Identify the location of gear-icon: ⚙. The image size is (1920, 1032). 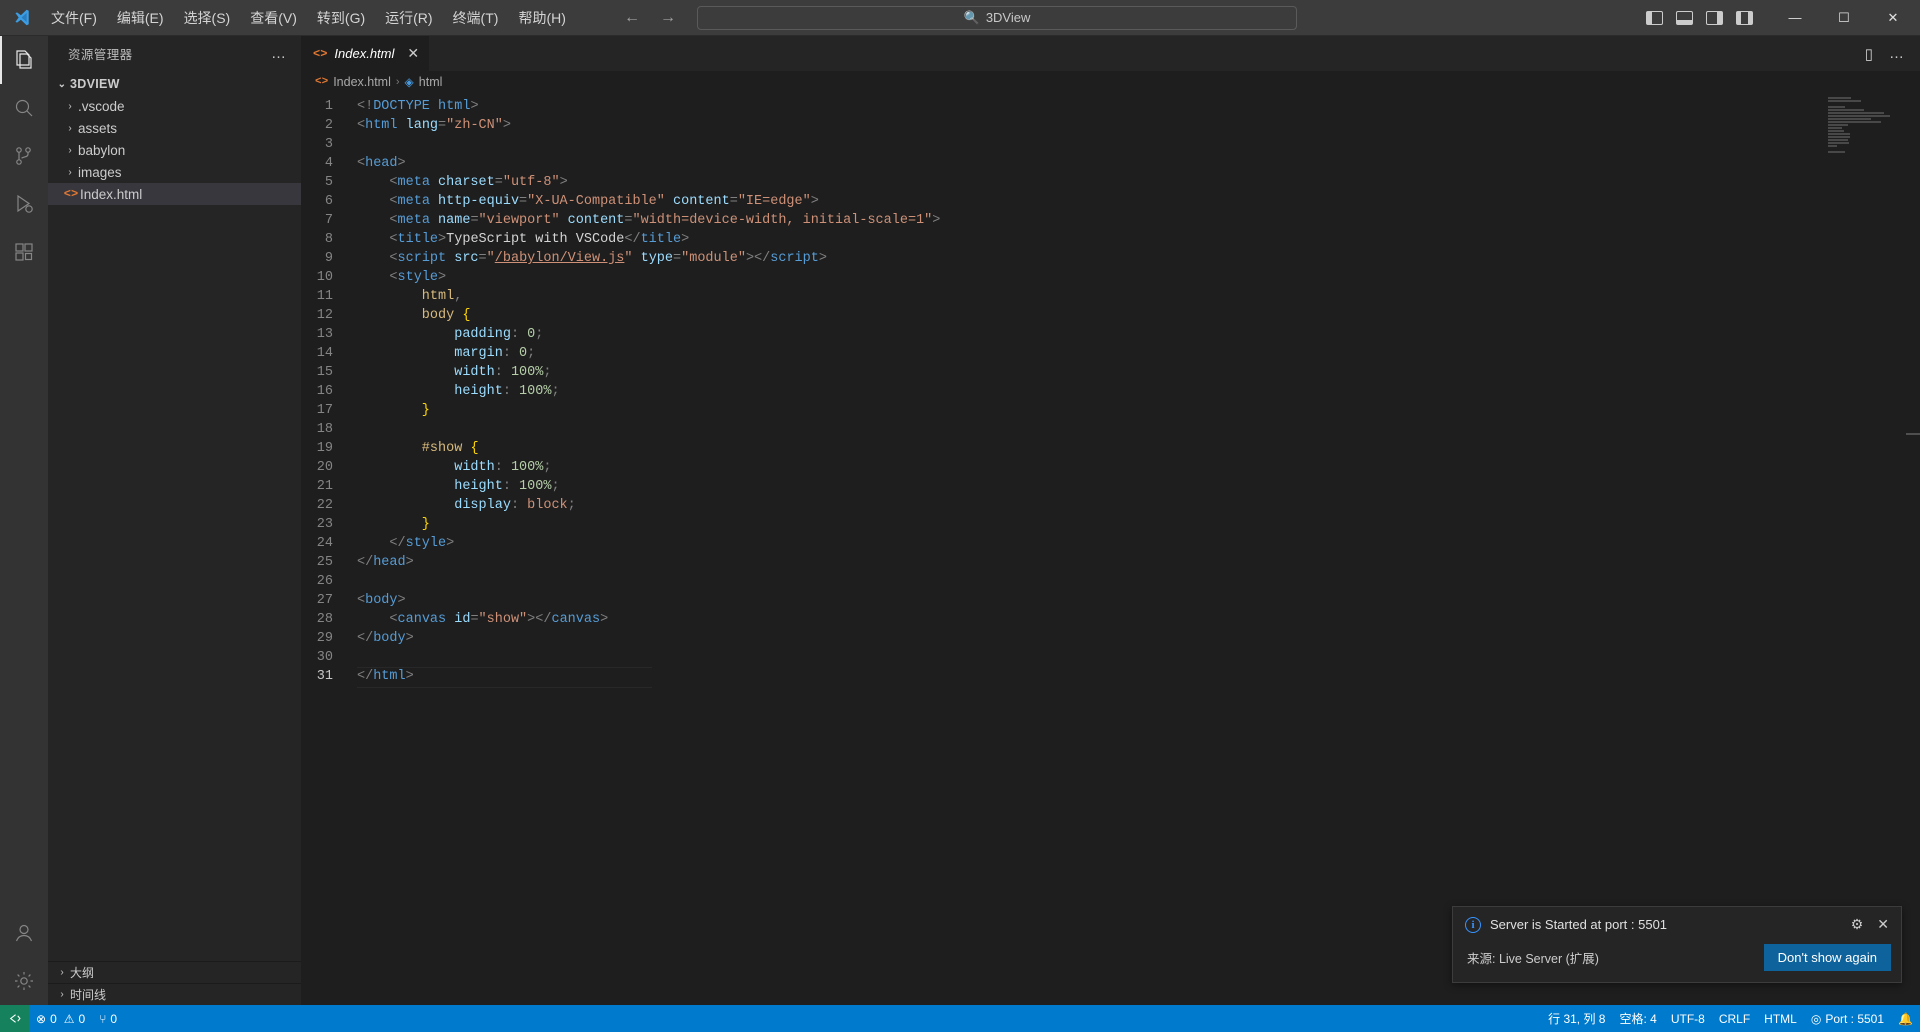
(1857, 924).